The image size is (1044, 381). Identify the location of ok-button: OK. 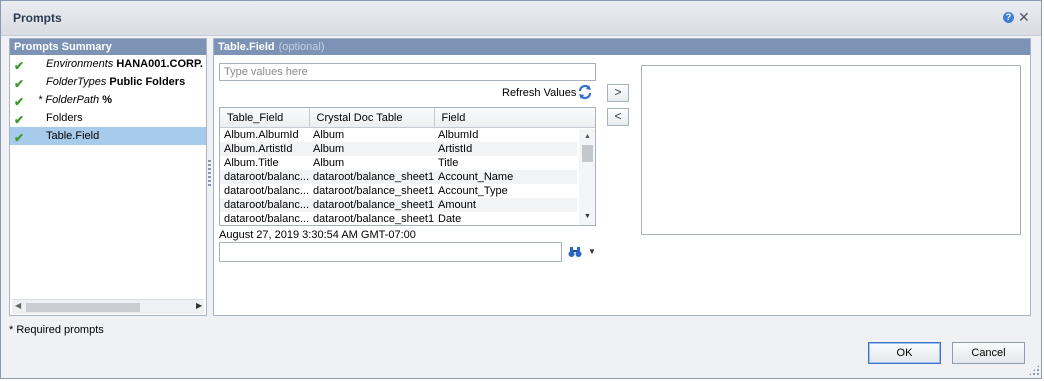
(904, 353).